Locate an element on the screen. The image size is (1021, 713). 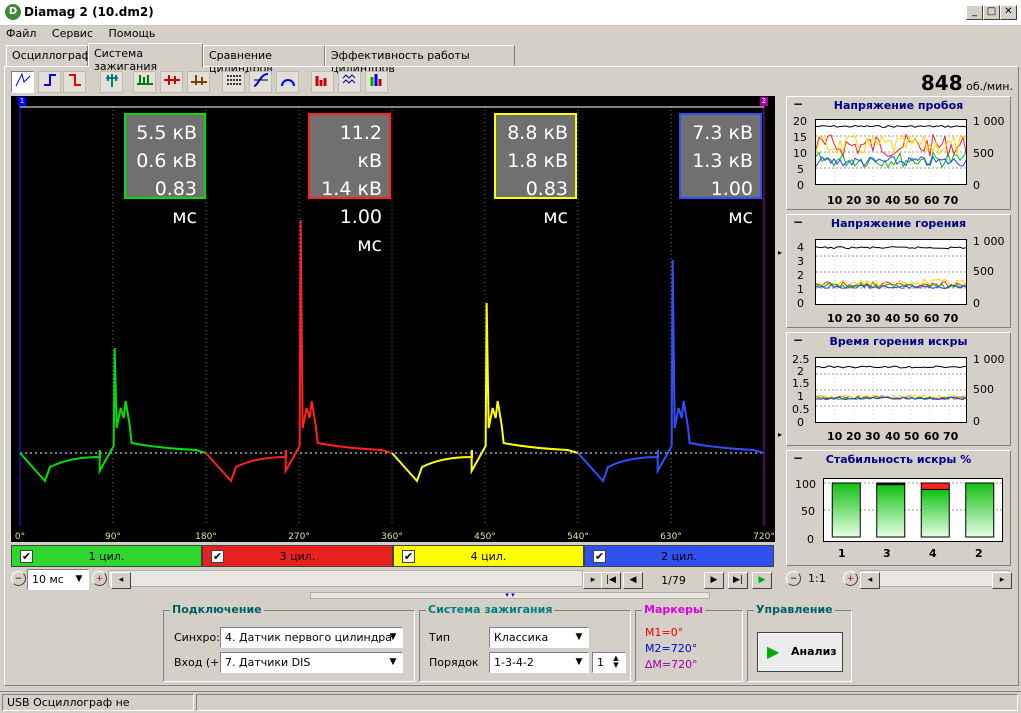
prev-page-icon: ◀ is located at coordinates (633, 580).